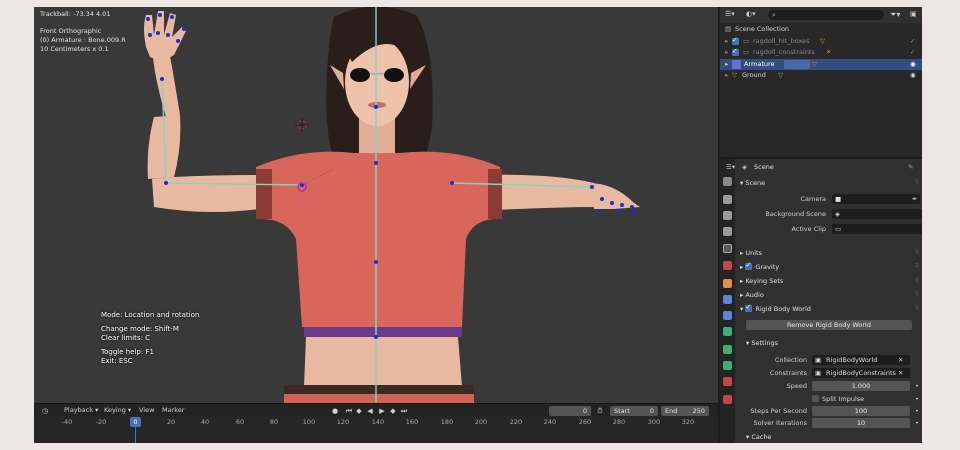 The width and height of the screenshot is (960, 450). Describe the element at coordinates (797, 64) in the screenshot. I see `pose-data-icon` at that location.